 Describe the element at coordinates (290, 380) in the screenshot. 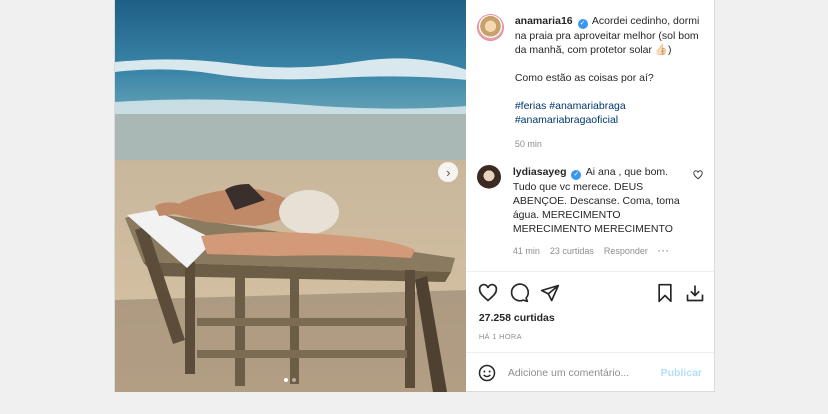

I see `carousel-dots` at that location.